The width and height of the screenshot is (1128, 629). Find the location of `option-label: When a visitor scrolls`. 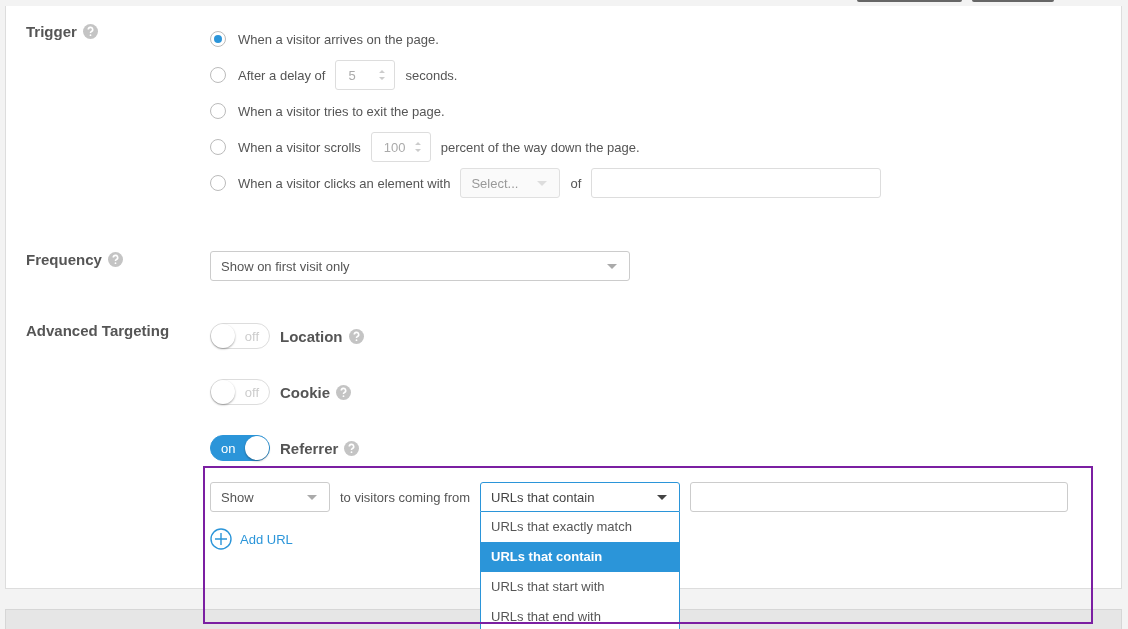

option-label: When a visitor scrolls is located at coordinates (299, 147).